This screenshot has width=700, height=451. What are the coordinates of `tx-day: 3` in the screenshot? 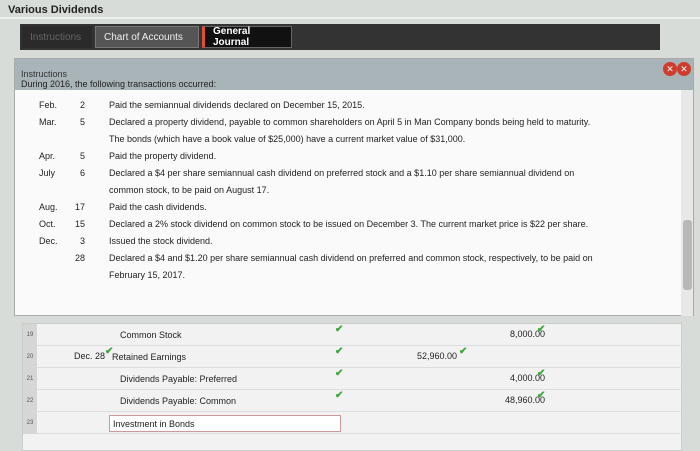 It's located at (82, 241).